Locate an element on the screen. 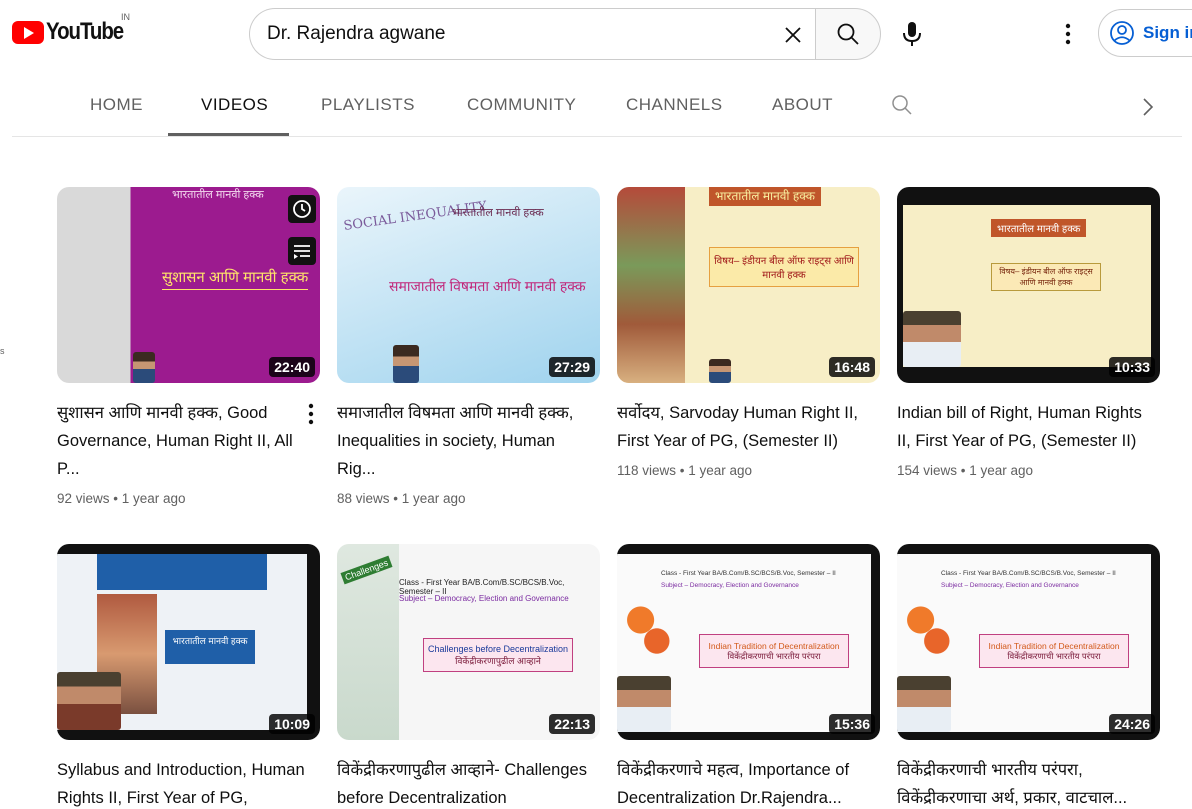 The height and width of the screenshot is (809, 1192). tab-home: HOME is located at coordinates (116, 105).